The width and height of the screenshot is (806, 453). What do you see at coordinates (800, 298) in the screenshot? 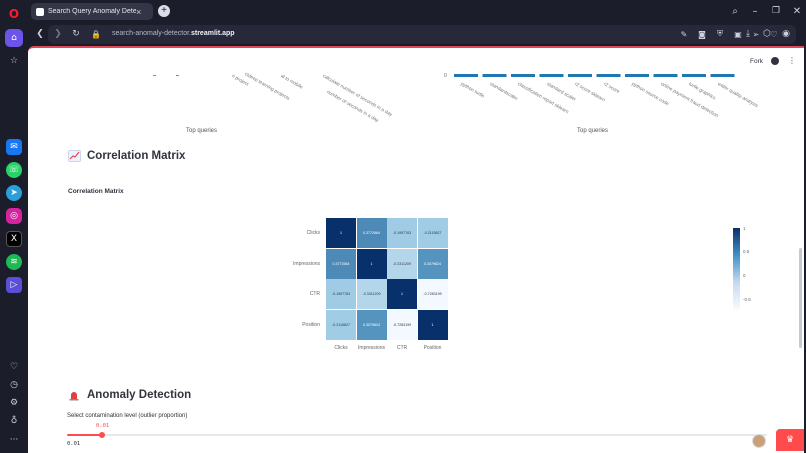
I see `page-scrollbar` at bounding box center [800, 298].